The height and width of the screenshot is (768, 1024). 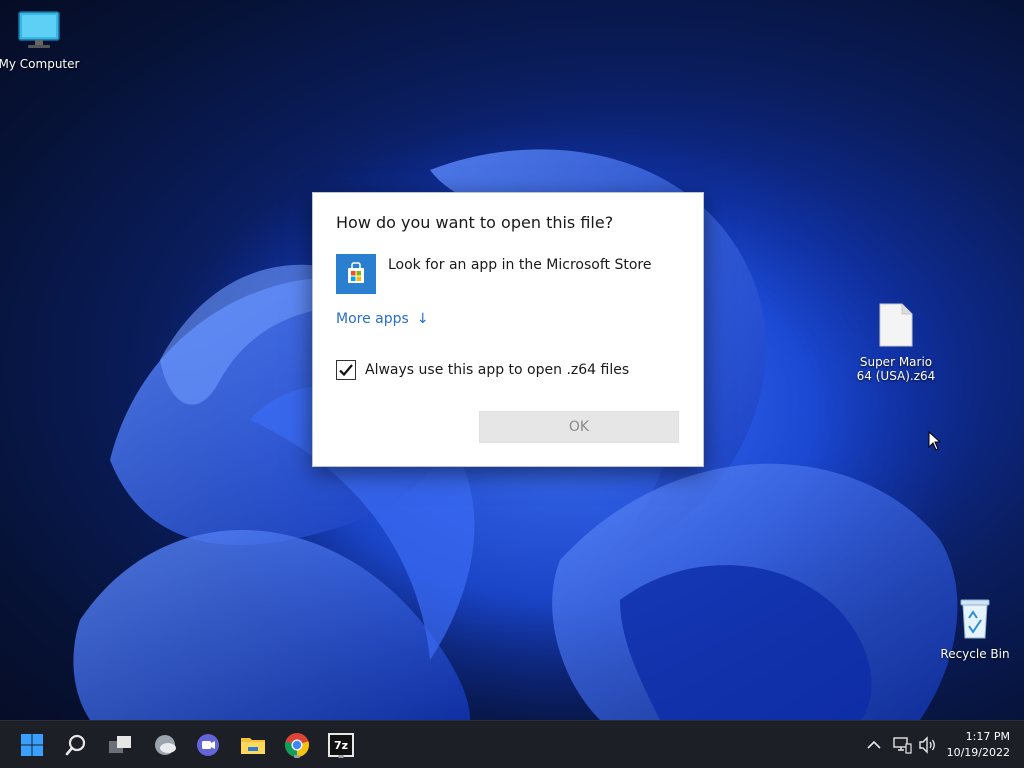 What do you see at coordinates (896, 326) in the screenshot?
I see `file-icon` at bounding box center [896, 326].